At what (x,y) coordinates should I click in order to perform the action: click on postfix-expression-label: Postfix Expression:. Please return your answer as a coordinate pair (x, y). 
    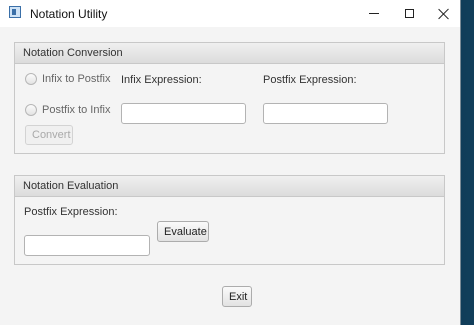
    Looking at the image, I should click on (310, 80).